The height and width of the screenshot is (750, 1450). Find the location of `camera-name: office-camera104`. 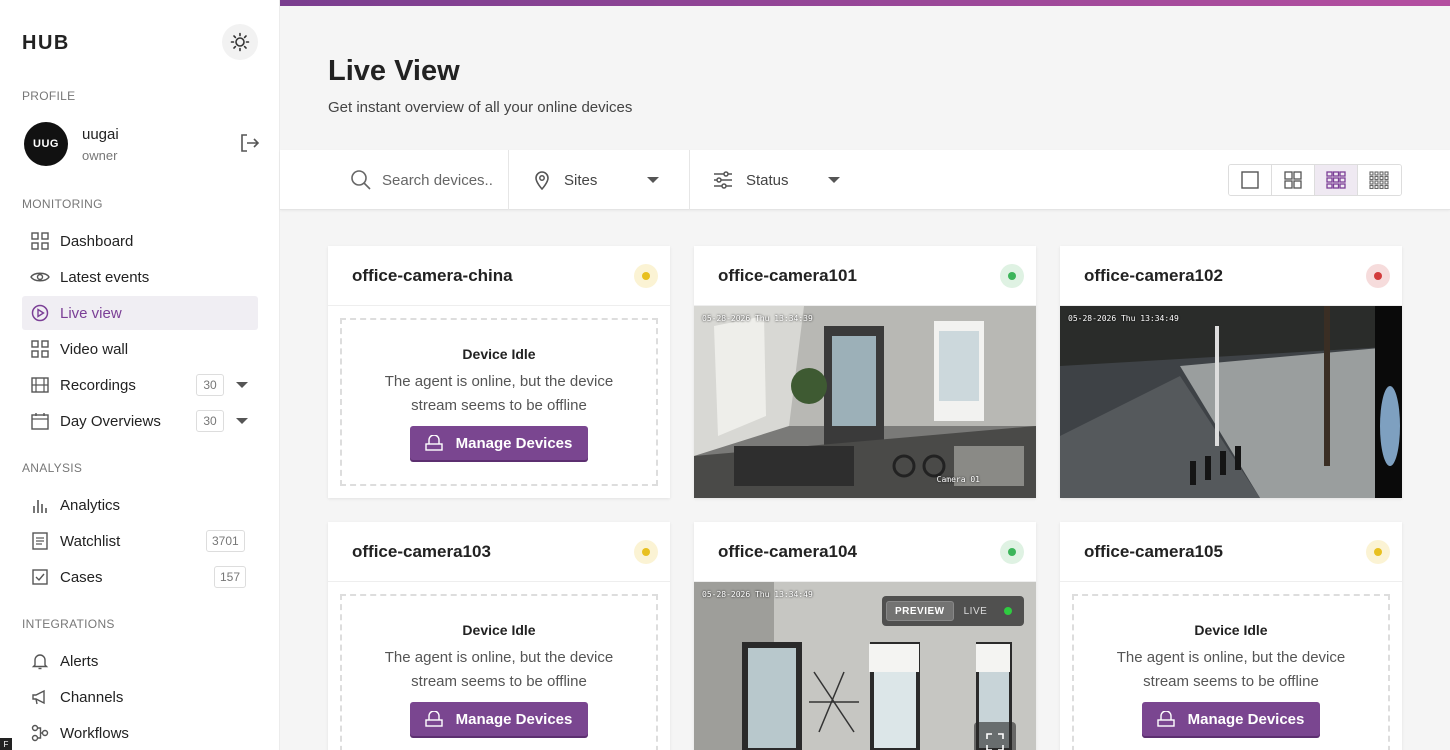

camera-name: office-camera104 is located at coordinates (787, 551).